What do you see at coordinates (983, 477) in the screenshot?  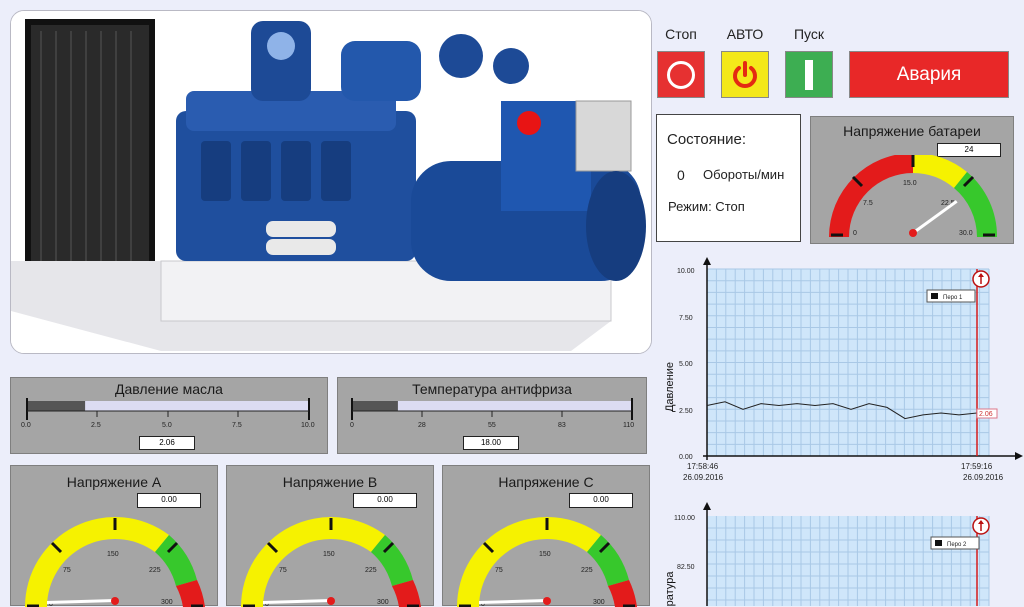 I see `pressure-xend-date: 26.09.2016` at bounding box center [983, 477].